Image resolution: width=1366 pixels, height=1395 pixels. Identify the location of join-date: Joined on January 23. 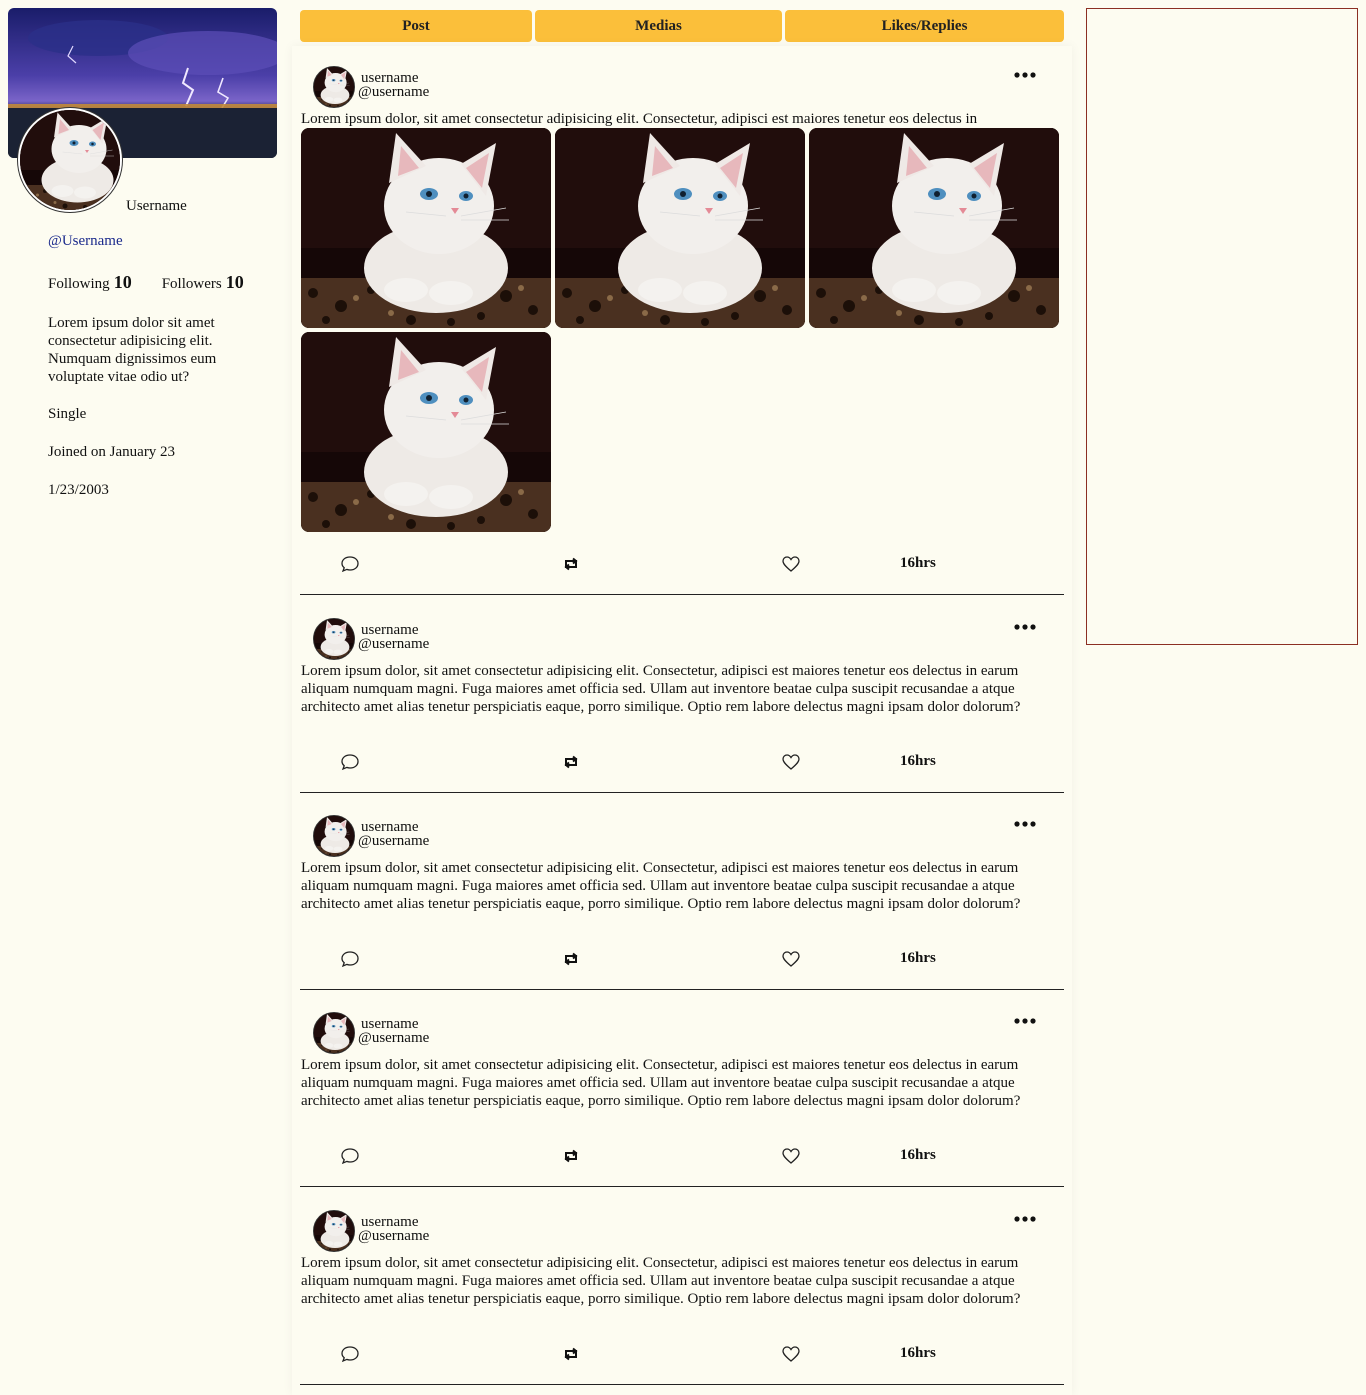
(112, 452).